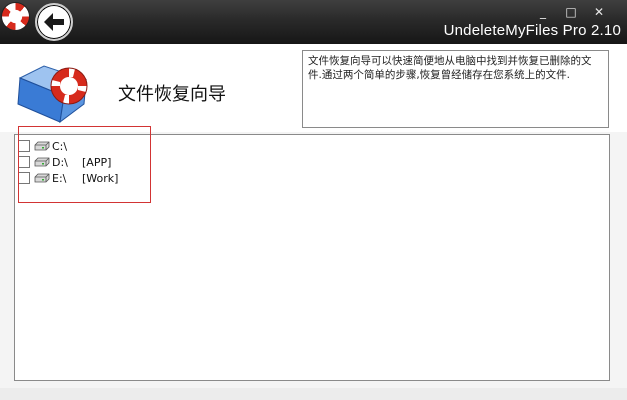  What do you see at coordinates (24, 162) in the screenshot?
I see `drive-checkbox-d` at bounding box center [24, 162].